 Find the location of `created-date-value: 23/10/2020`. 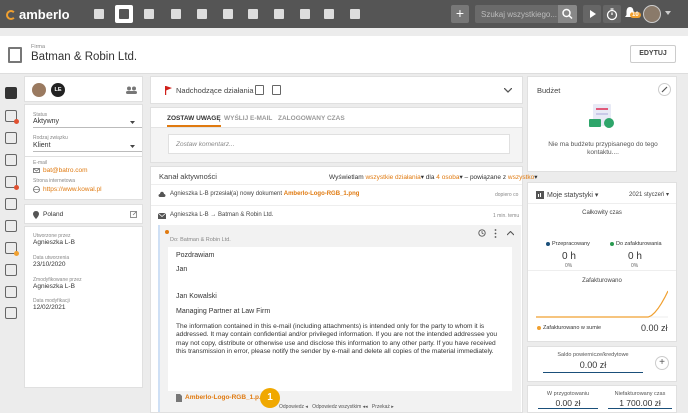

created-date-value: 23/10/2020 is located at coordinates (49, 264).